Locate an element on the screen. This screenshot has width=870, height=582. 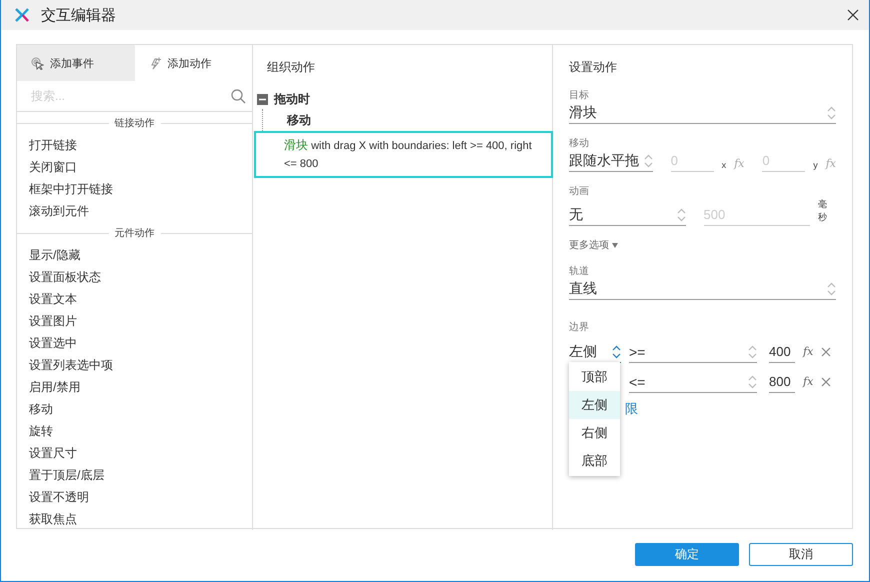
unit-label: y is located at coordinates (815, 166).